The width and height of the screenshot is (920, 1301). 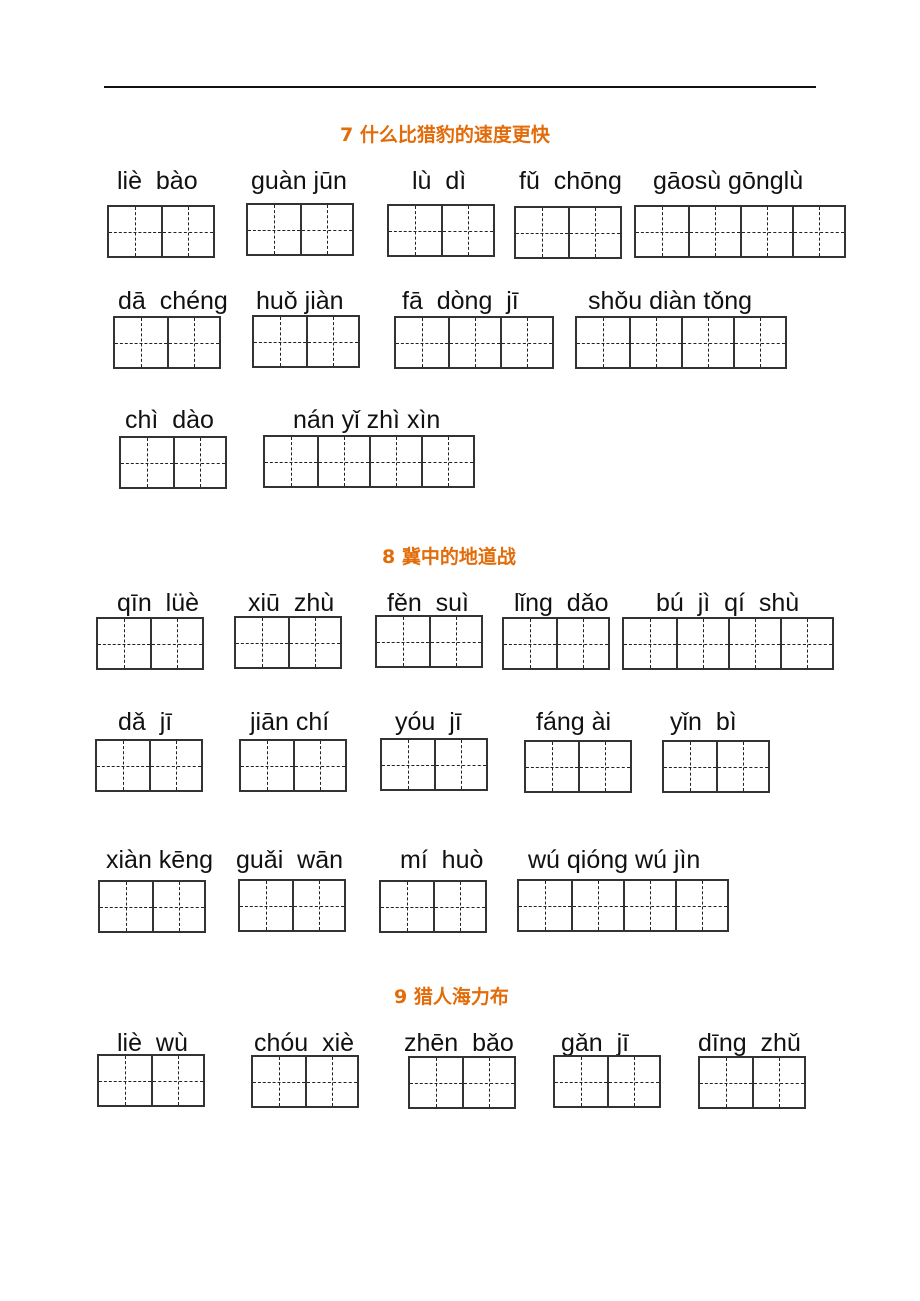 What do you see at coordinates (428, 722) in the screenshot?
I see `pinyin-label: yóu jī` at bounding box center [428, 722].